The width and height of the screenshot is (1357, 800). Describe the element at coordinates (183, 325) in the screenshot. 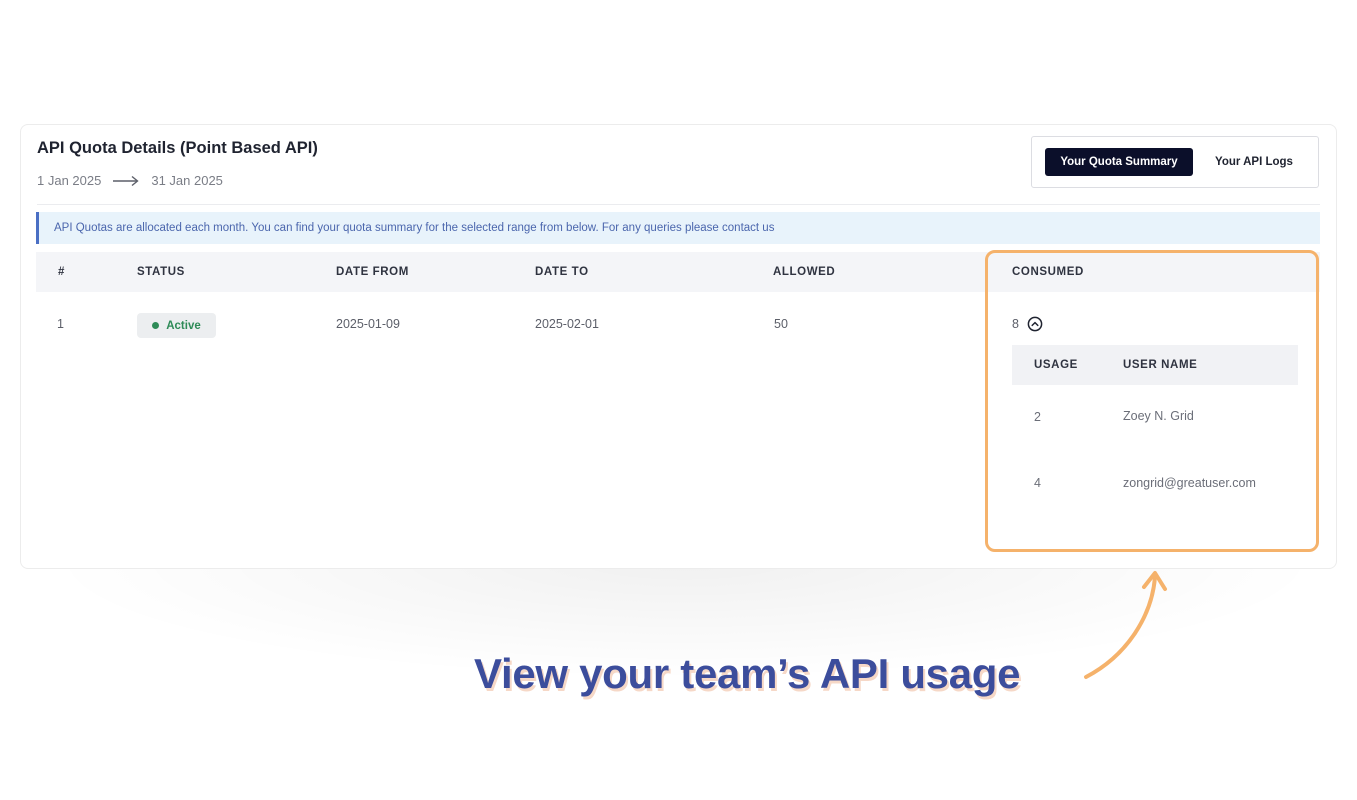

I see `status-label: Active` at that location.